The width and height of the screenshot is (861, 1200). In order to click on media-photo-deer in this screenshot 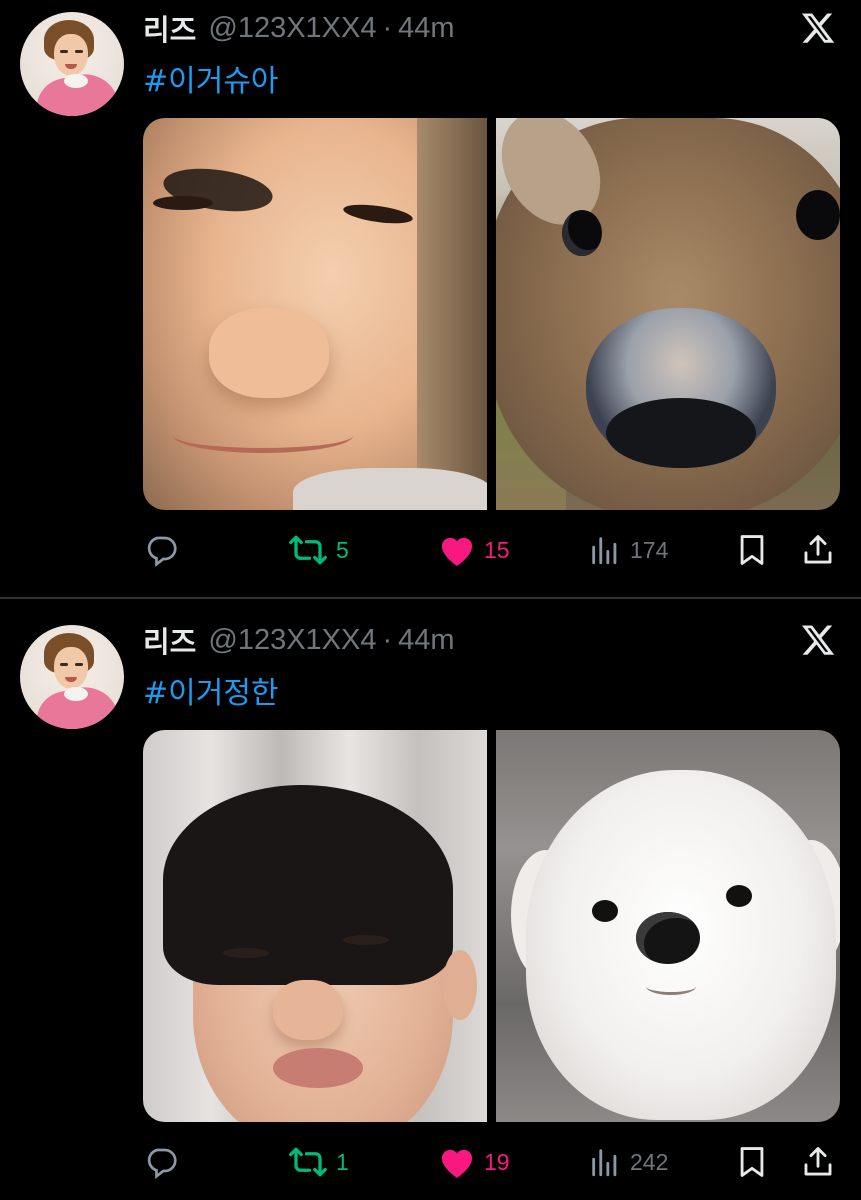, I will do `click(668, 314)`.